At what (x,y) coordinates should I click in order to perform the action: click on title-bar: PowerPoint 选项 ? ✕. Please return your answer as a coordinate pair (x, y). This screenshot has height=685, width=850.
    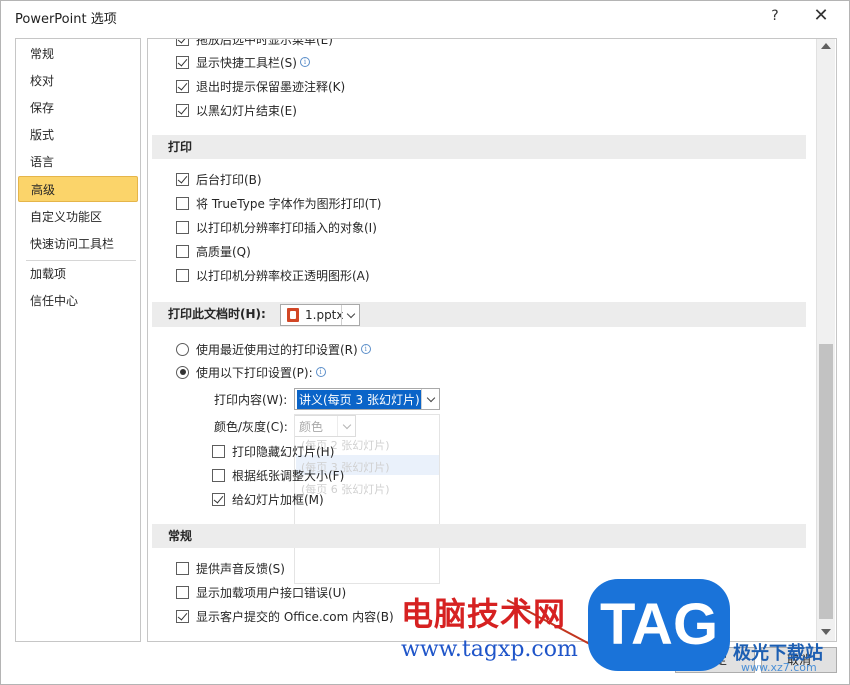
    Looking at the image, I should click on (425, 16).